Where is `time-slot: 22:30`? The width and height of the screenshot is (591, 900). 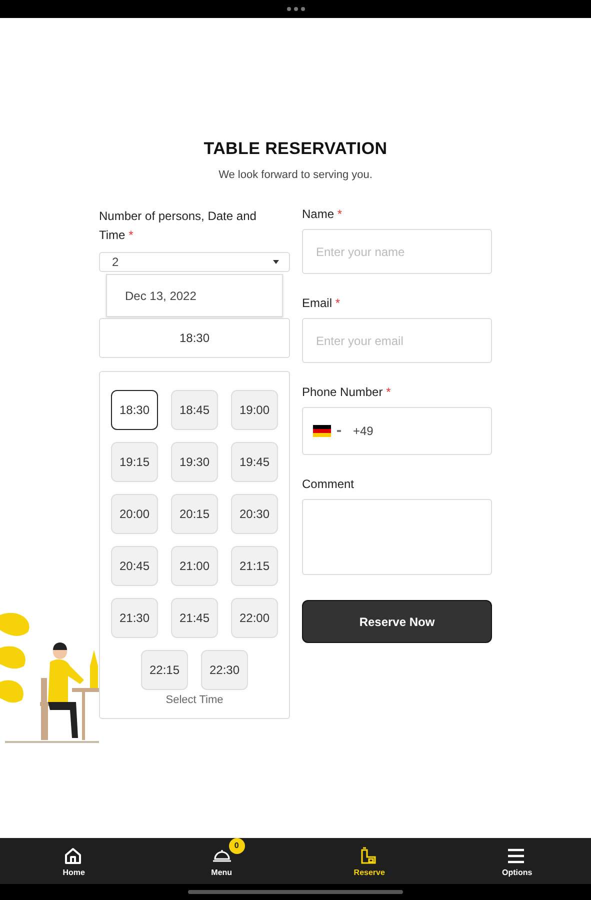 time-slot: 22:30 is located at coordinates (224, 670).